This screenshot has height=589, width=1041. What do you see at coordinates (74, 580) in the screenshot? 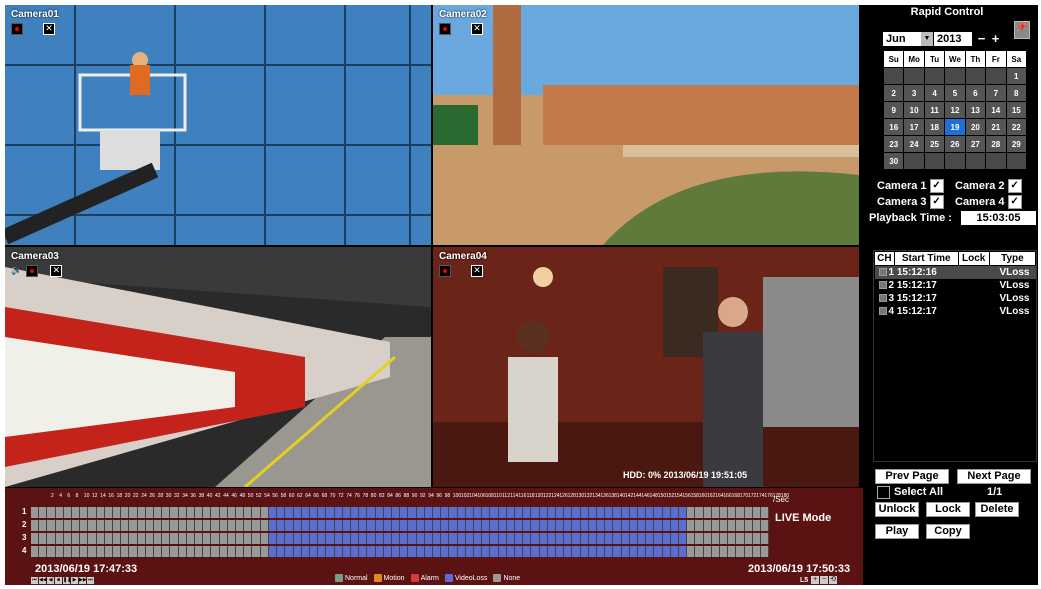
I see `playback-control-button: ▶` at bounding box center [74, 580].